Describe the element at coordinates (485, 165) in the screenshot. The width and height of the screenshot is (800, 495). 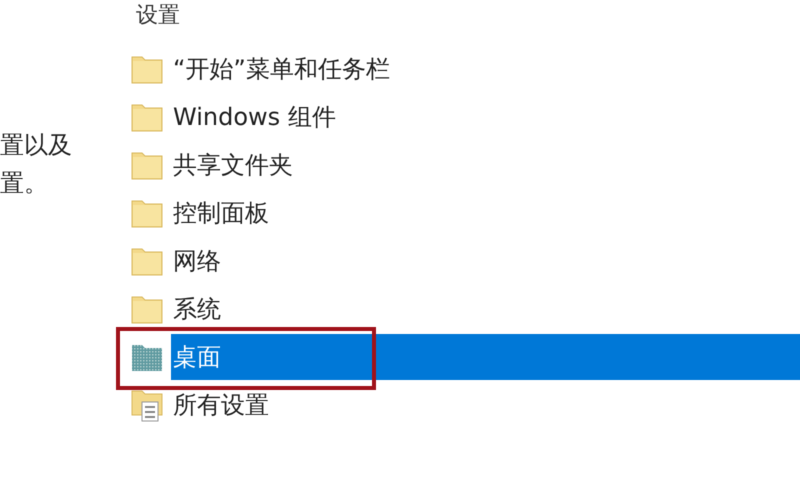
I see `tree-item: 共享文件夹` at that location.